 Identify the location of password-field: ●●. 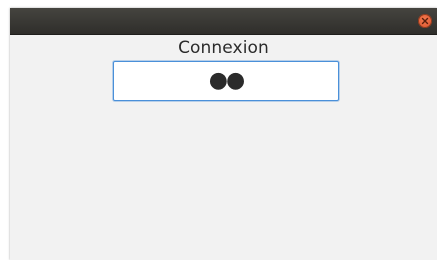
(226, 81).